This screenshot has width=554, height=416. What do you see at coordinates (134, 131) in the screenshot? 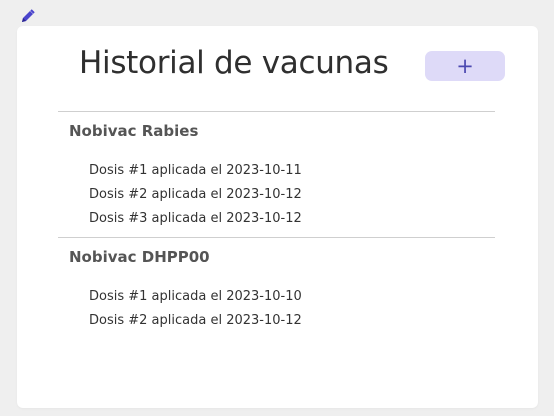
I see `vaccine-name: Nobivac Rabies` at bounding box center [134, 131].